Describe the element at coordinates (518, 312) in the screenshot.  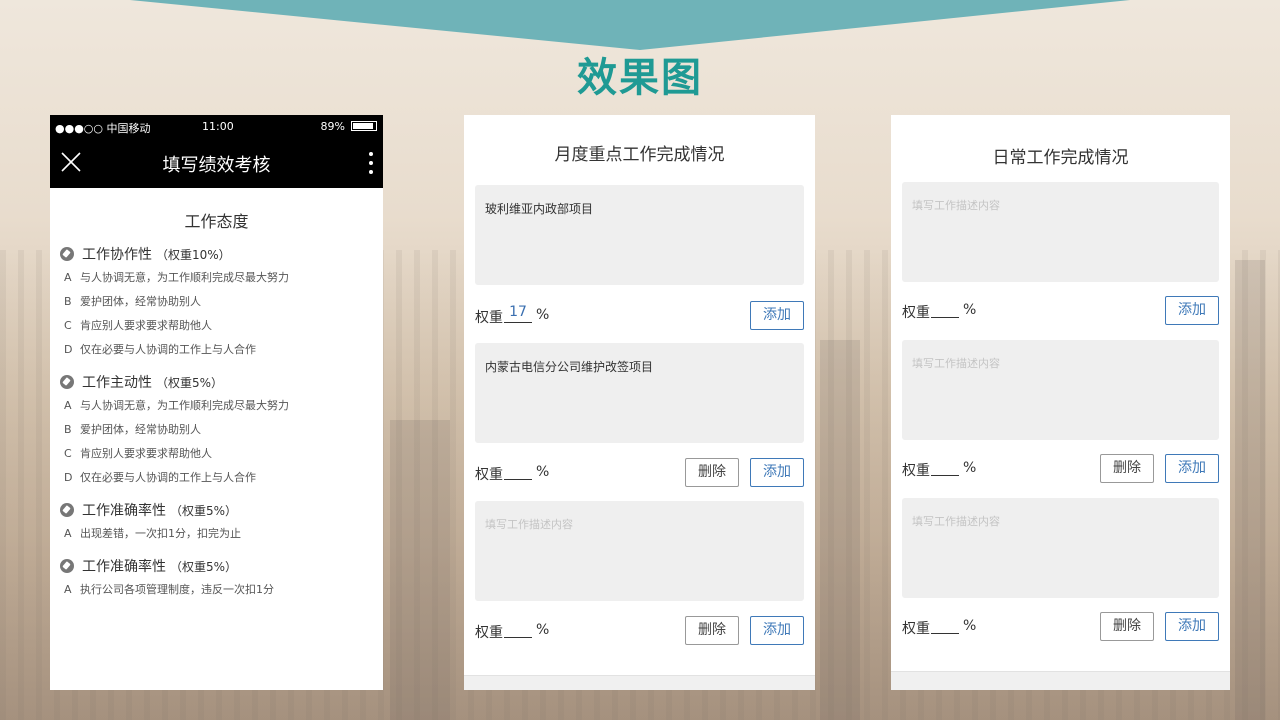
I see `weight-input: 17` at that location.